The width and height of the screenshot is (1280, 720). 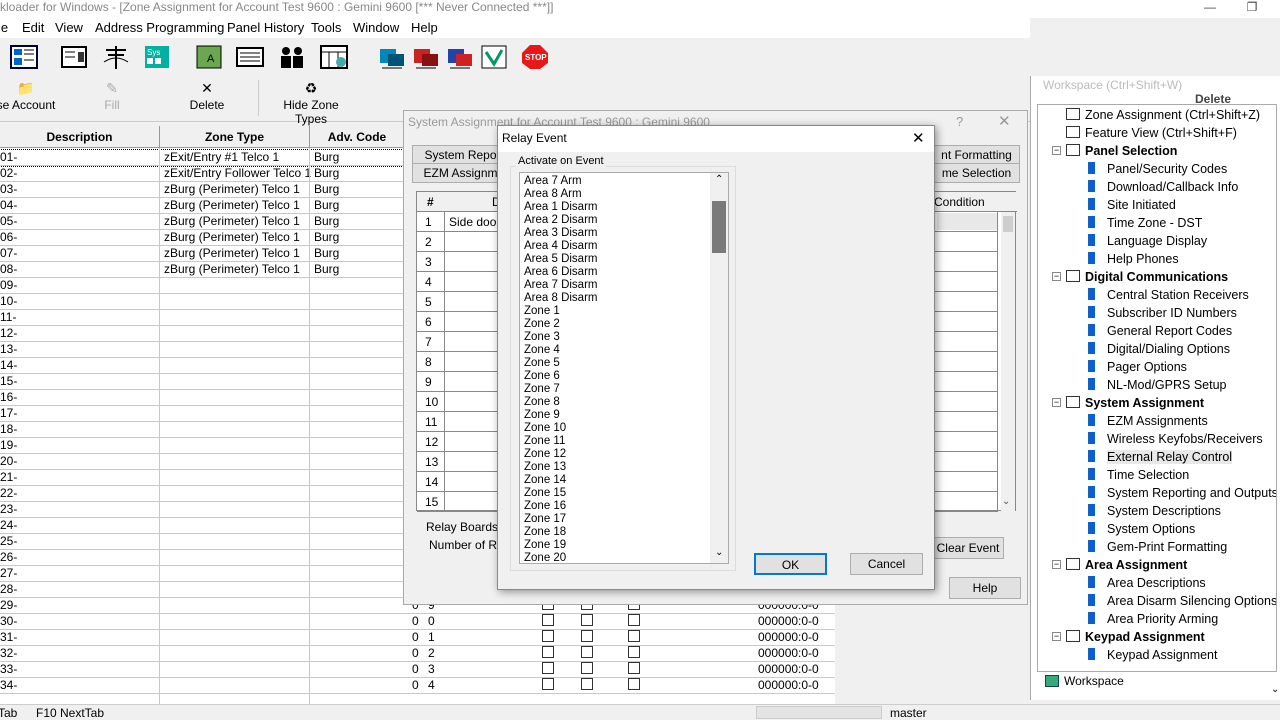 What do you see at coordinates (460, 173) in the screenshot?
I see `tab-ezm-assignments: EZM Assignm` at bounding box center [460, 173].